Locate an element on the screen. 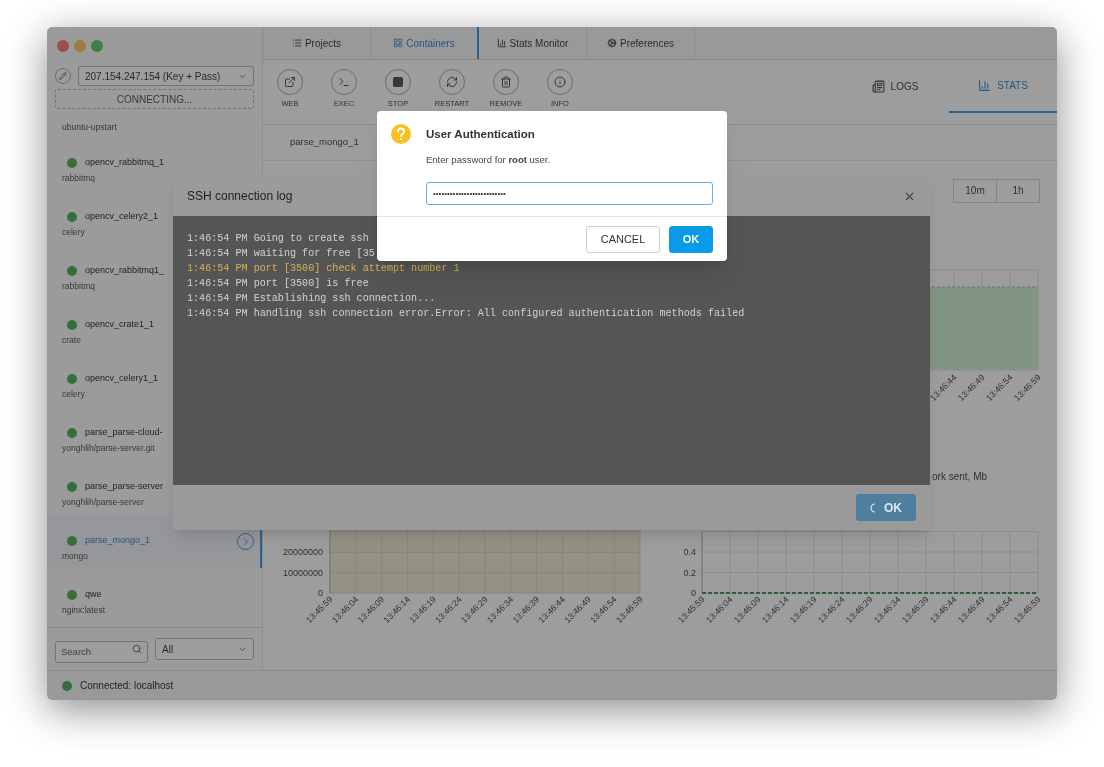 The height and width of the screenshot is (767, 1104). search-icon is located at coordinates (137, 649).